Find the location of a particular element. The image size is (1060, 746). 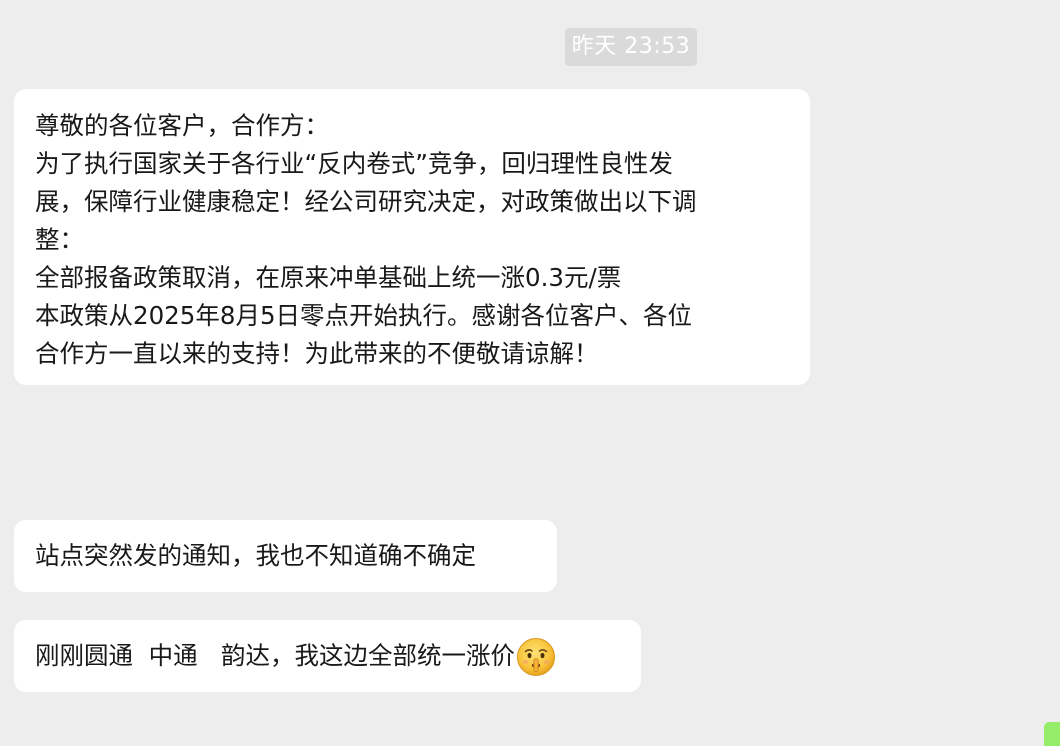

message-bubble: 刚刚圆通 中通 韵达，我这边全部统一涨价 is located at coordinates (327, 656).